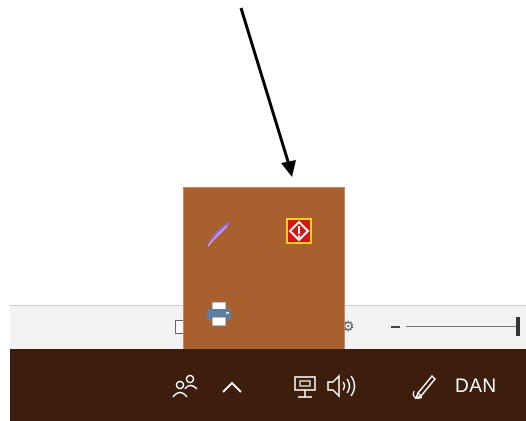  I want to click on pen-icon, so click(425, 386).